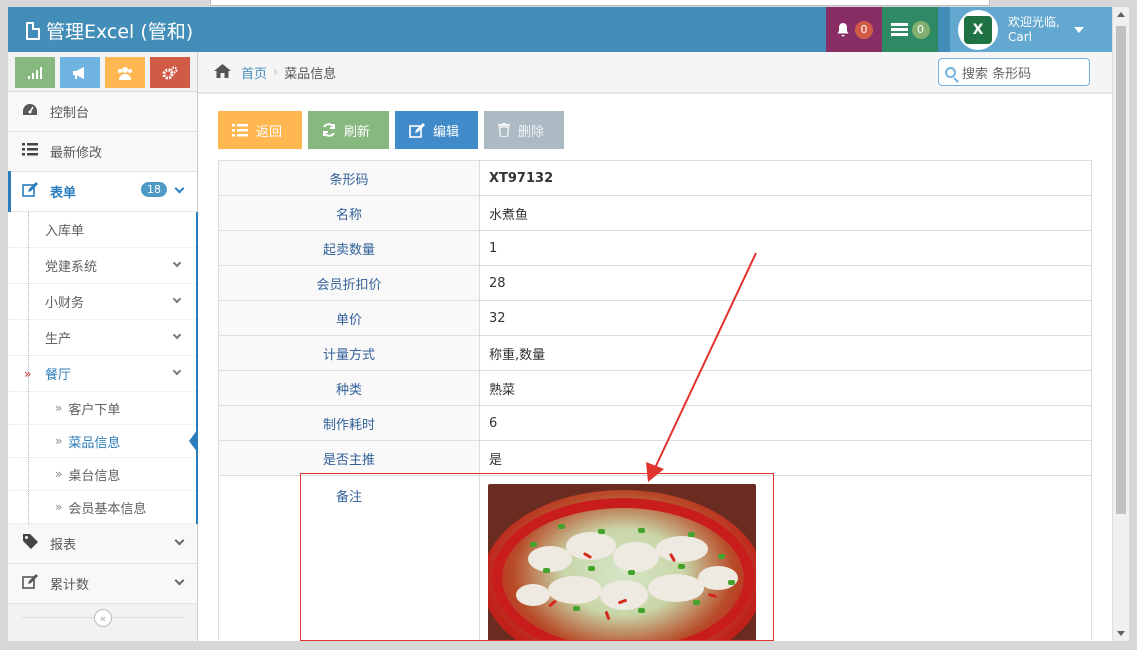 The width and height of the screenshot is (1137, 650). Describe the element at coordinates (30, 112) in the screenshot. I see `tachometer-icon` at that location.